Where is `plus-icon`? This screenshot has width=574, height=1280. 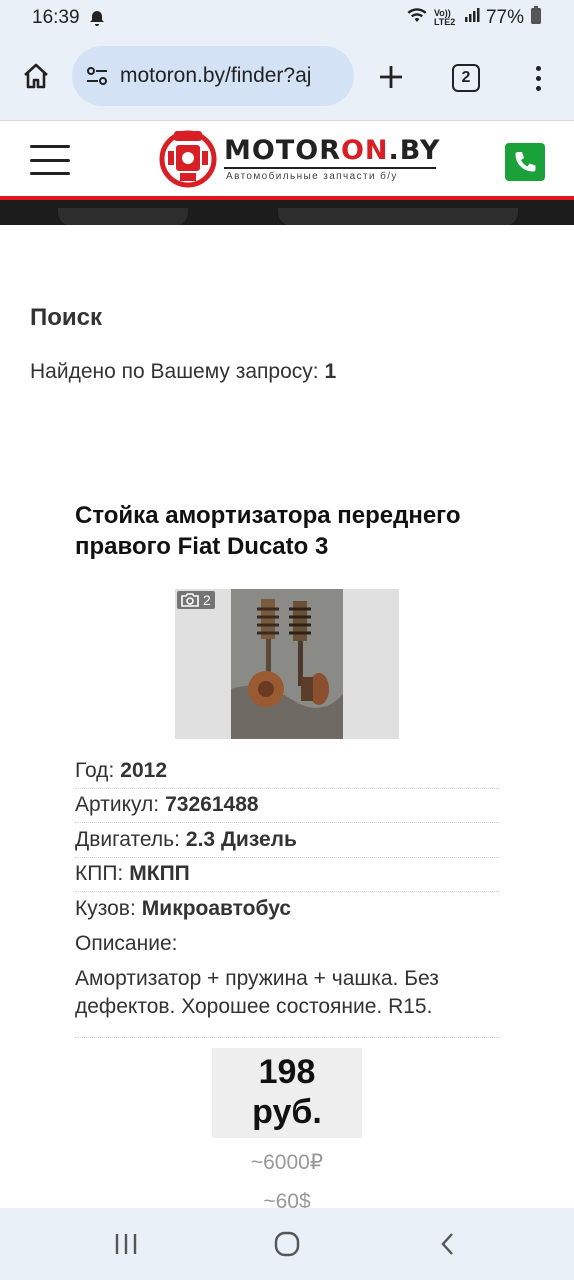
plus-icon is located at coordinates (391, 77).